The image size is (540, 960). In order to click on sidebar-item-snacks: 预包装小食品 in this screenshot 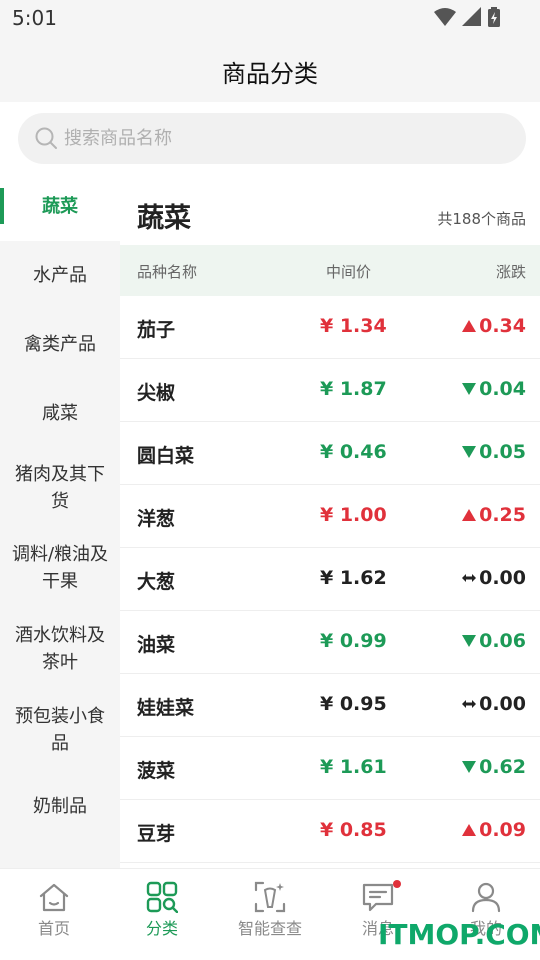, I will do `click(60, 730)`.